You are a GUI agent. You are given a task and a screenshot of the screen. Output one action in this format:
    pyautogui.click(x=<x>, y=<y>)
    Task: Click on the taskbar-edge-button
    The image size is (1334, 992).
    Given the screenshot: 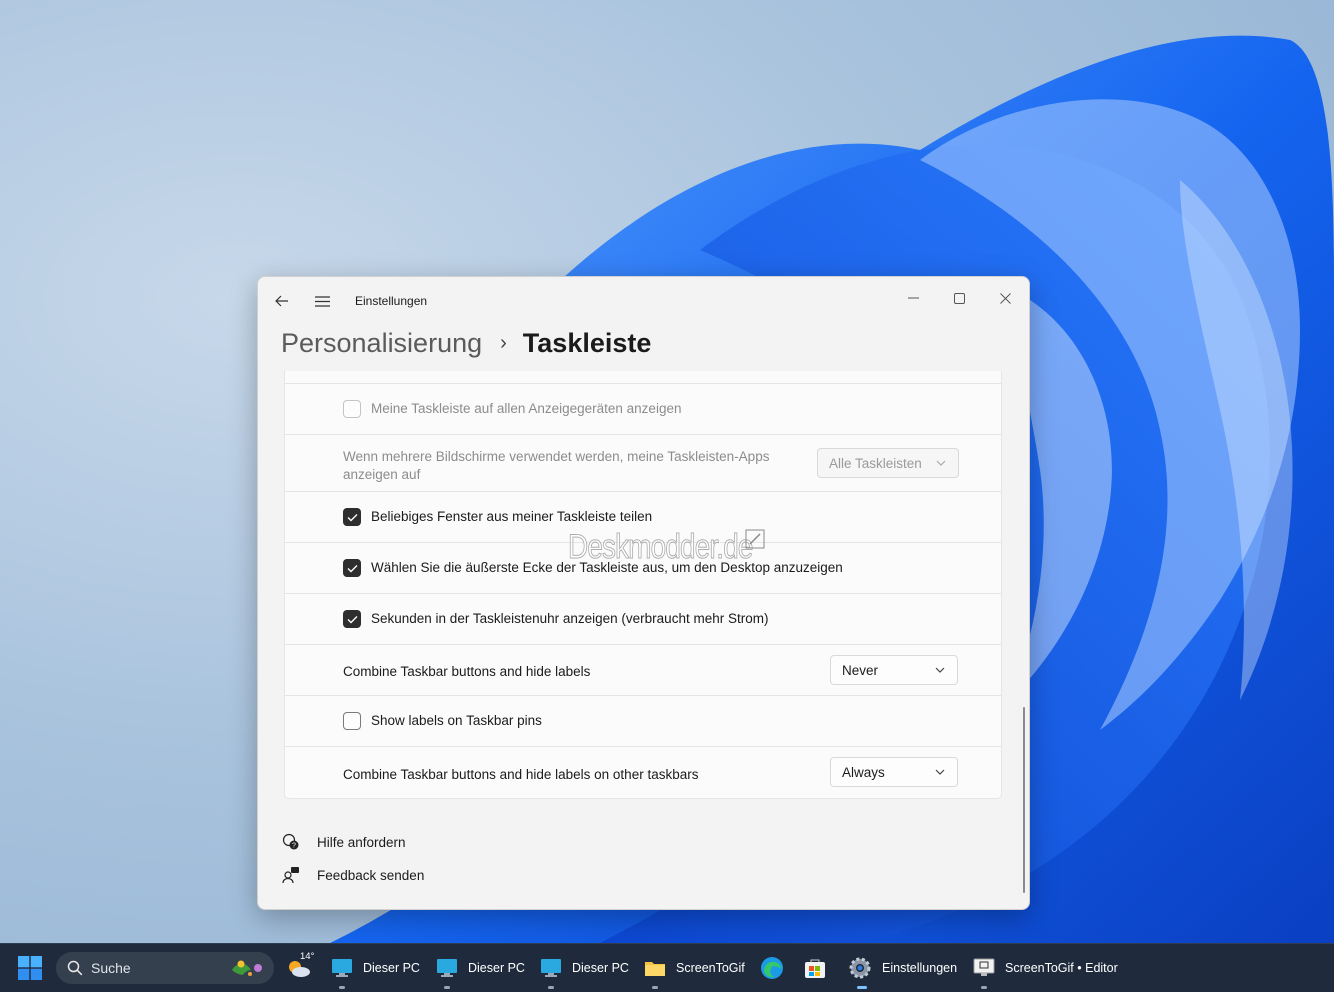 What is the action you would take?
    pyautogui.click(x=772, y=968)
    